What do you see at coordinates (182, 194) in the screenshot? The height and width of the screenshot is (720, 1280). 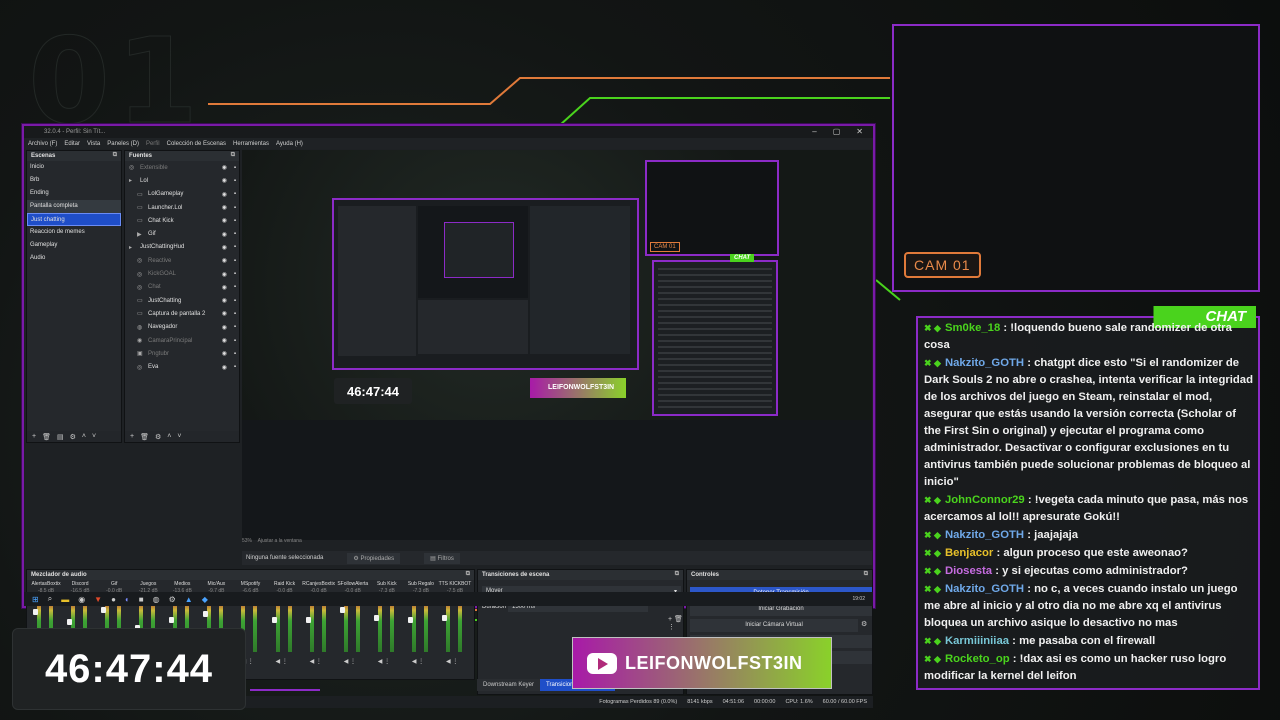 I see `source-item: ▭ LolGameplay ◉ ▪` at bounding box center [182, 194].